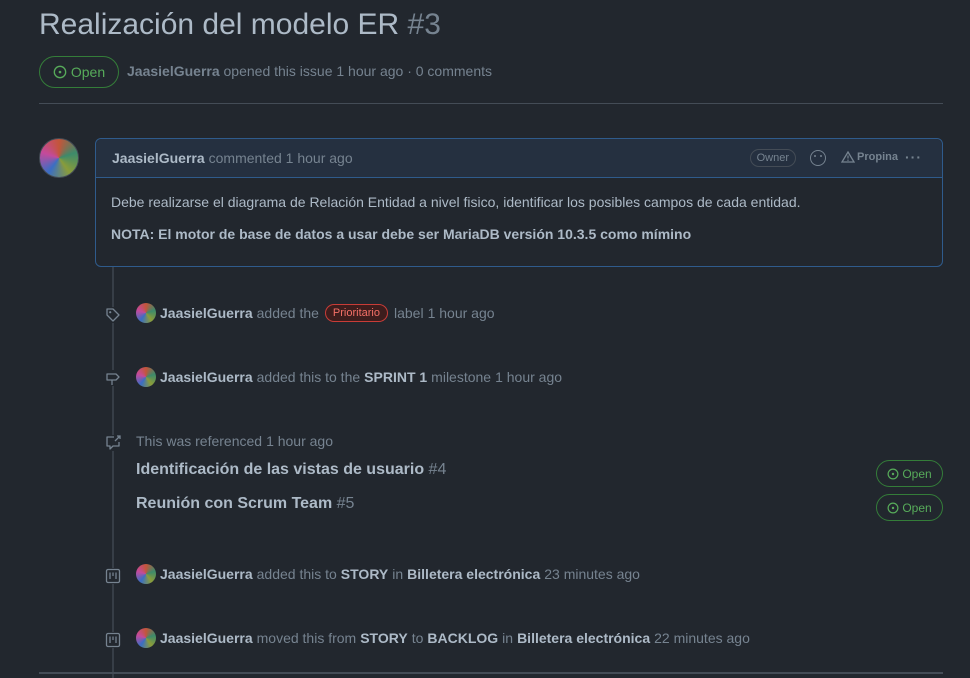 The image size is (970, 678). Describe the element at coordinates (409, 313) in the screenshot. I see `event-text: label` at that location.